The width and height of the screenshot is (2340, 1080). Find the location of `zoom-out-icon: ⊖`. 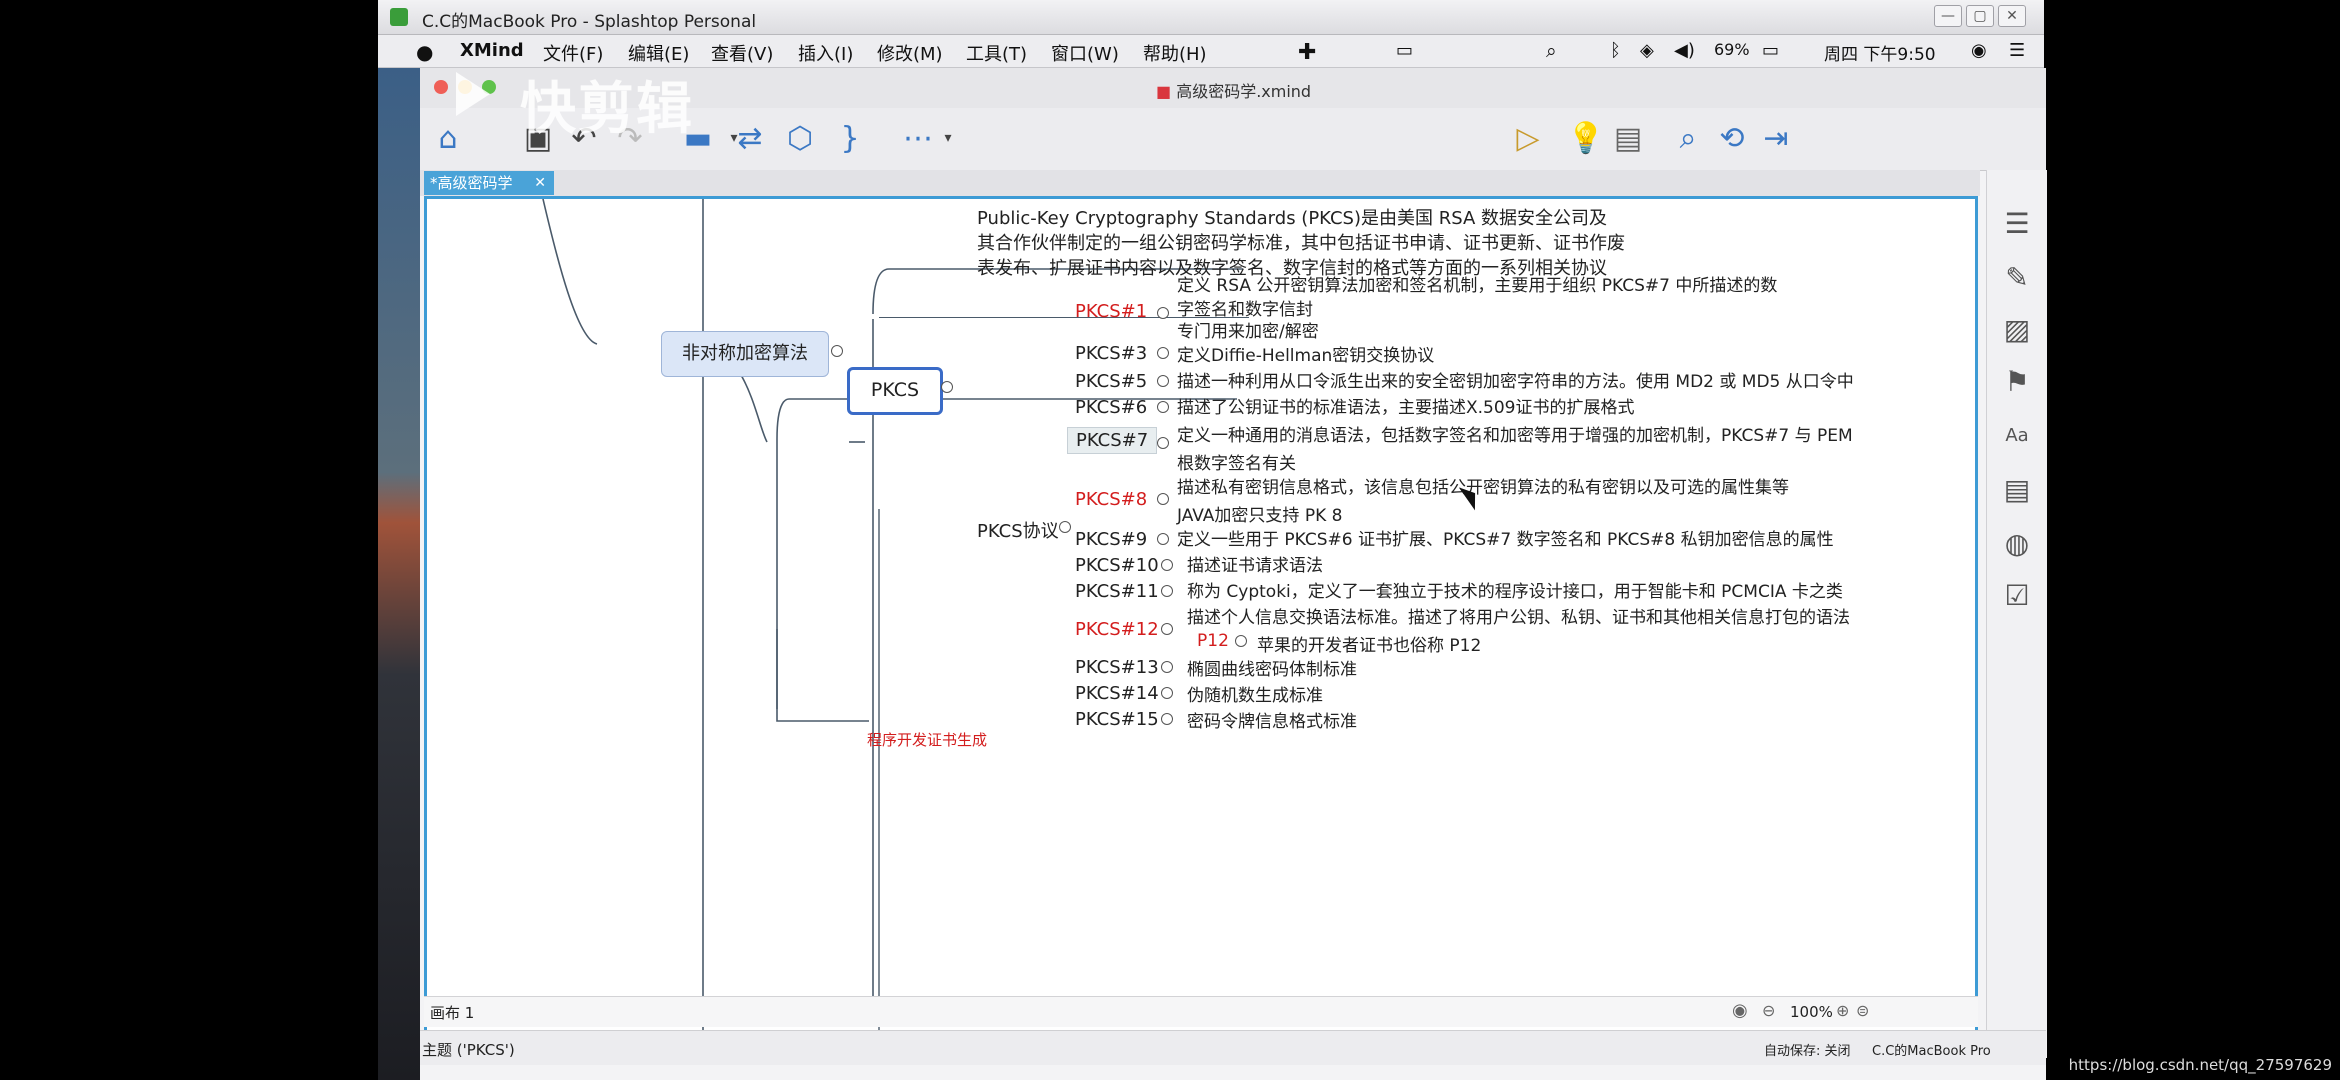

zoom-out-icon: ⊖ is located at coordinates (1768, 1010).